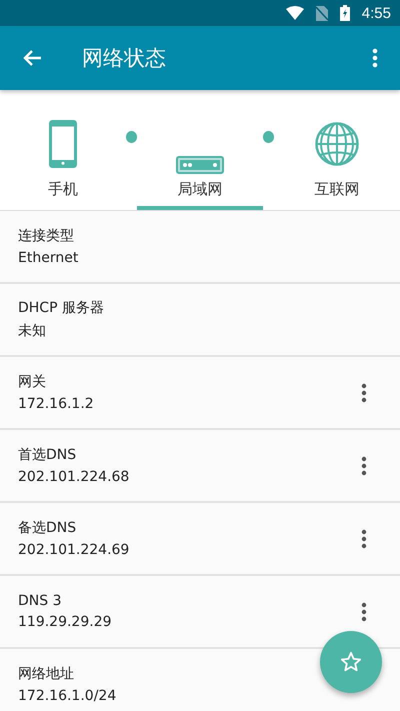  What do you see at coordinates (32, 382) in the screenshot?
I see `field-label: 网关` at bounding box center [32, 382].